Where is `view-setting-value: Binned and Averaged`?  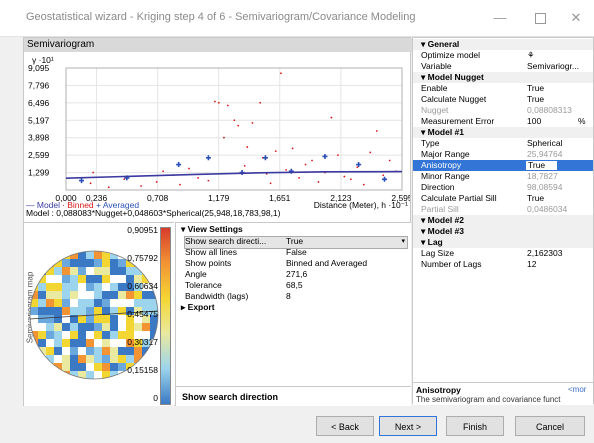 view-setting-value: Binned and Averaged is located at coordinates (326, 263).